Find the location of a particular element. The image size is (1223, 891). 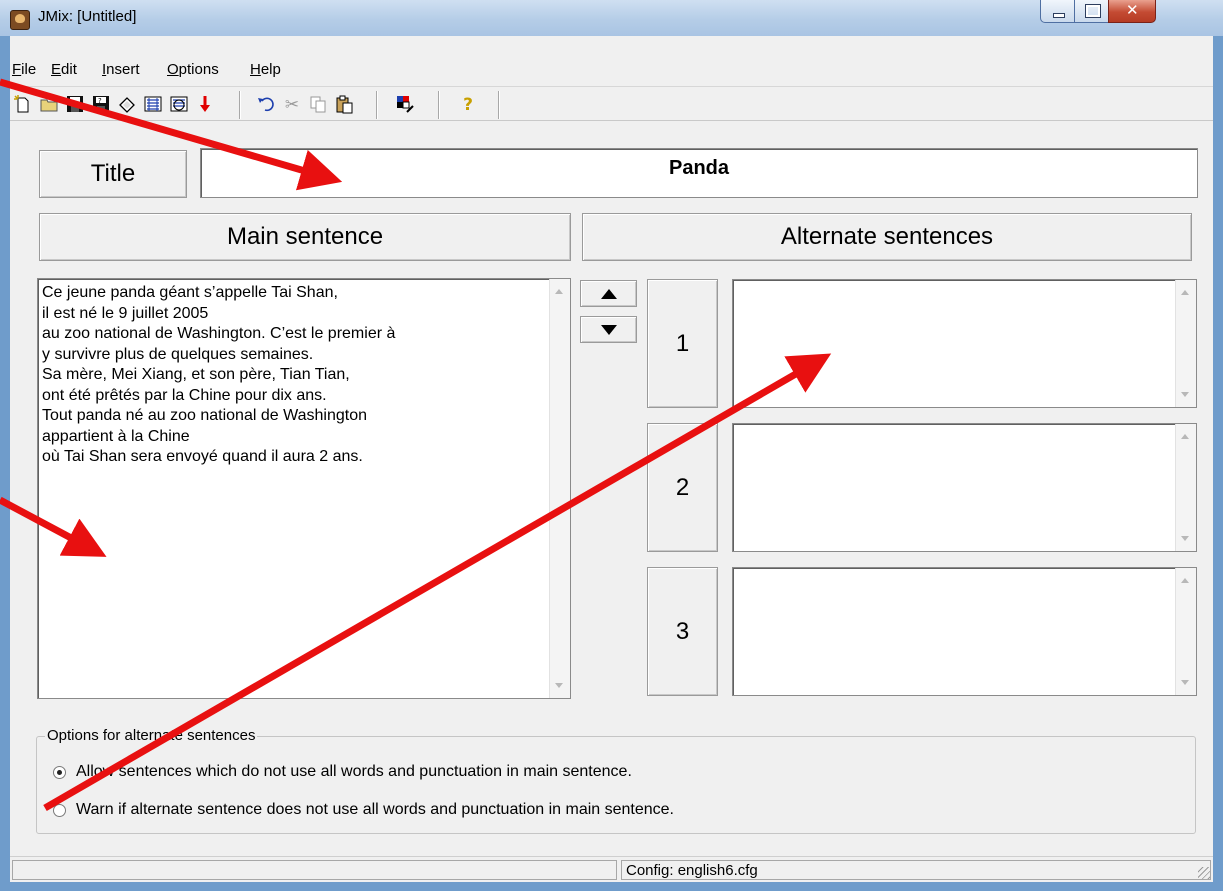

menu-insert: Insert is located at coordinates (121, 69).